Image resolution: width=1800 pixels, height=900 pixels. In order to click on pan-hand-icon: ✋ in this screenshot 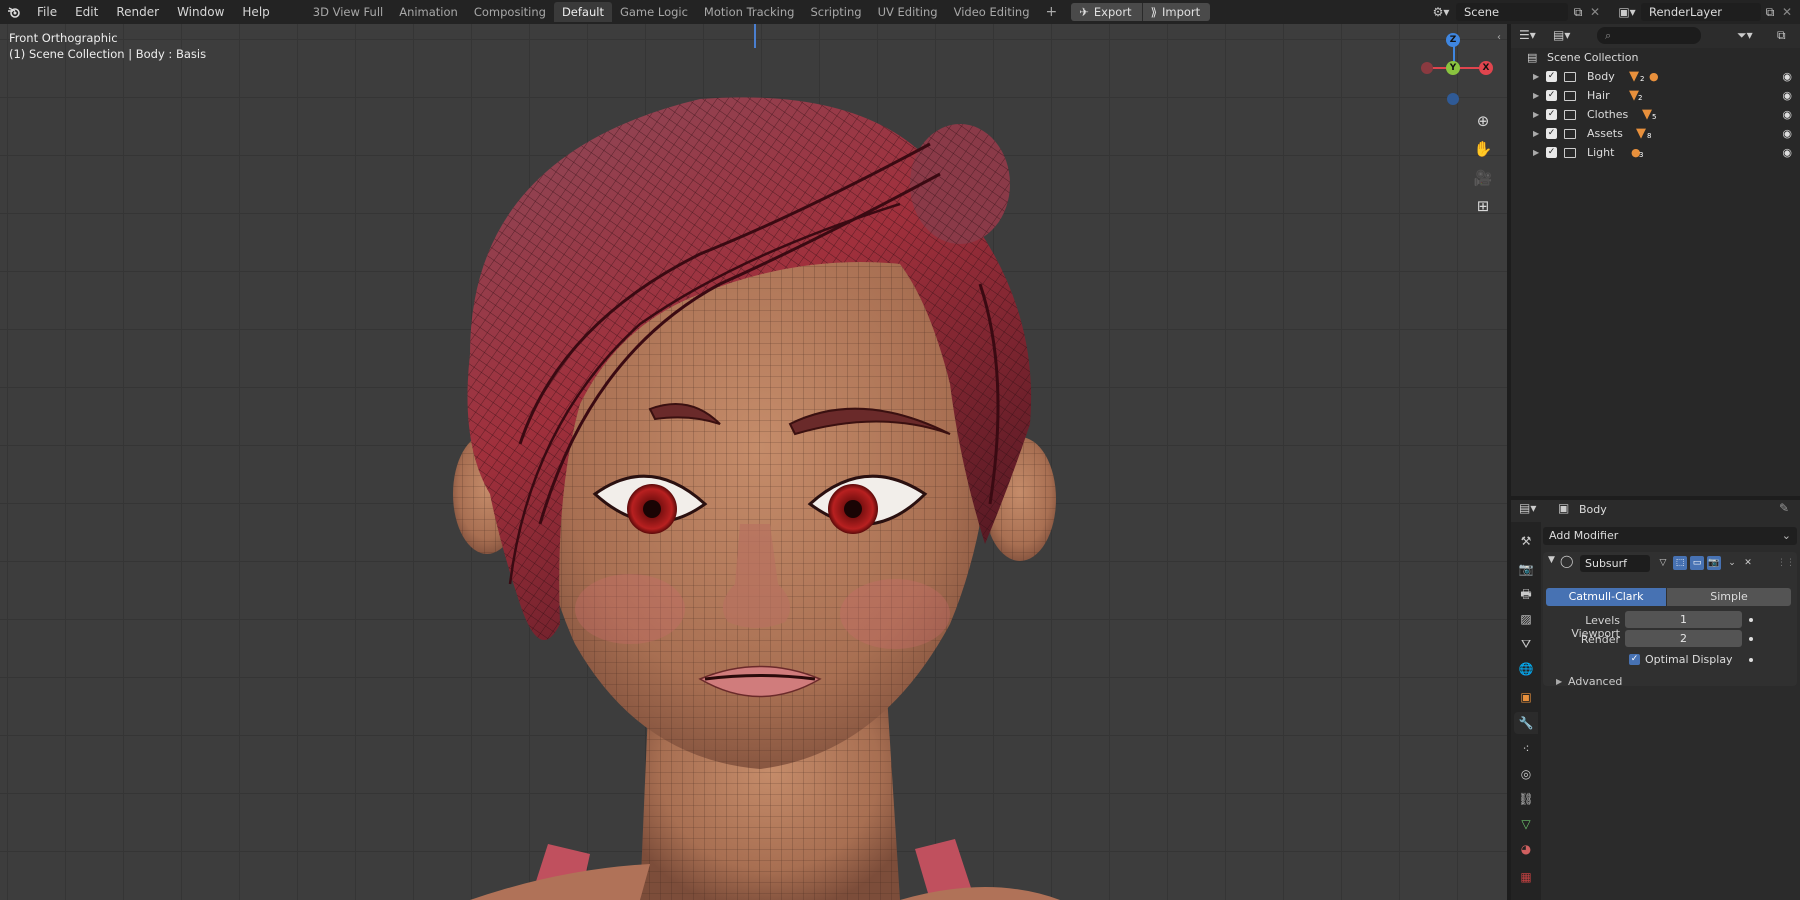, I will do `click(1483, 149)`.